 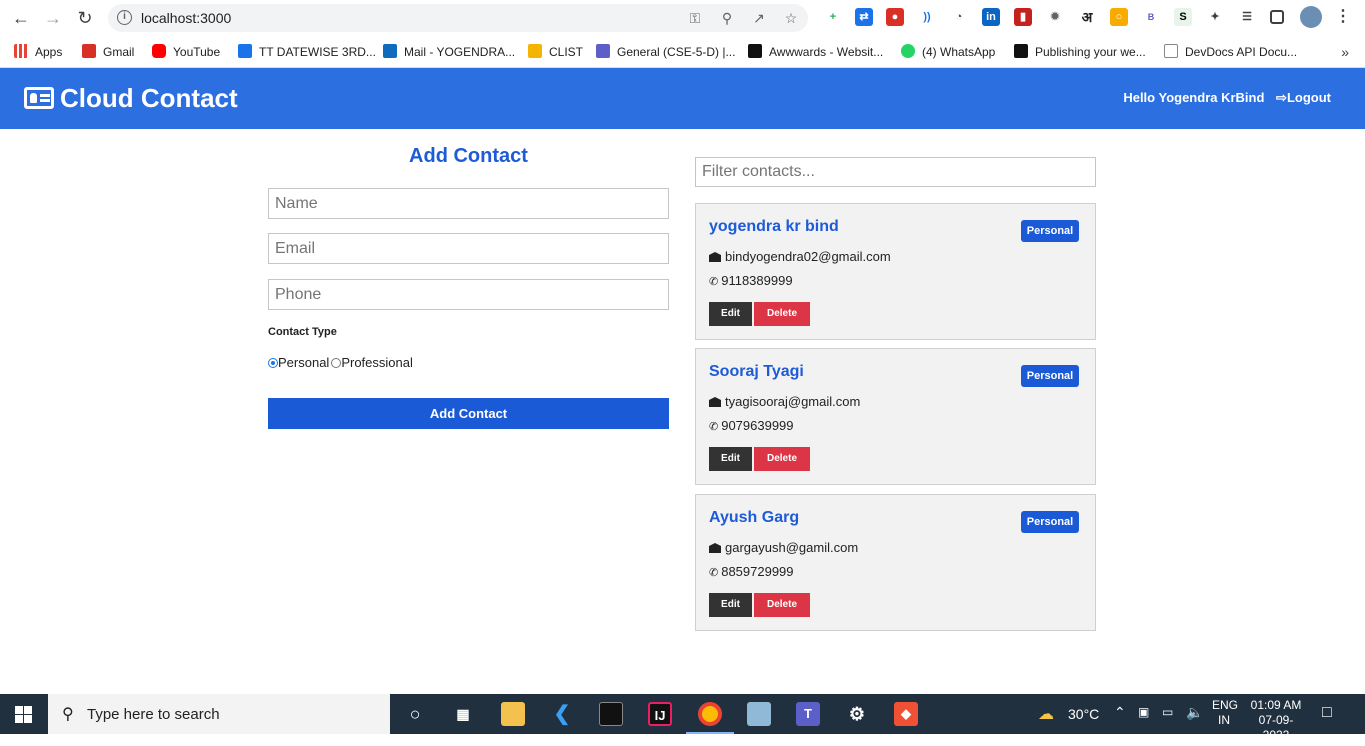 What do you see at coordinates (53, 18) in the screenshot?
I see `forward-arrow-icon: →` at bounding box center [53, 18].